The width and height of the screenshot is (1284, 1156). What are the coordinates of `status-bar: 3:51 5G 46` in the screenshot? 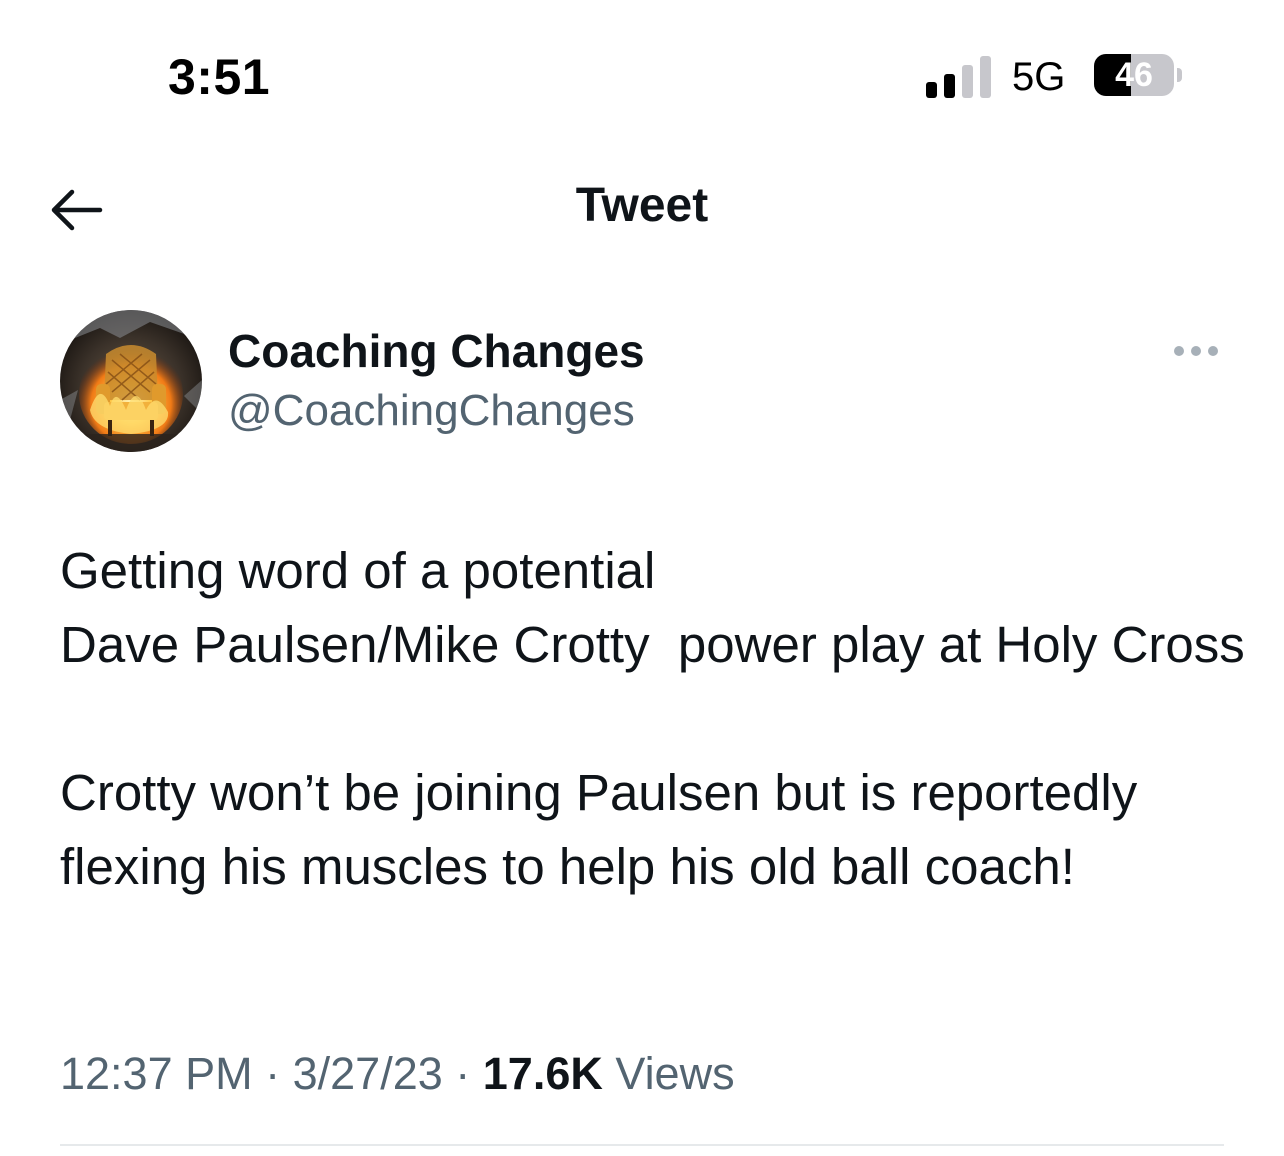 It's located at (642, 75).